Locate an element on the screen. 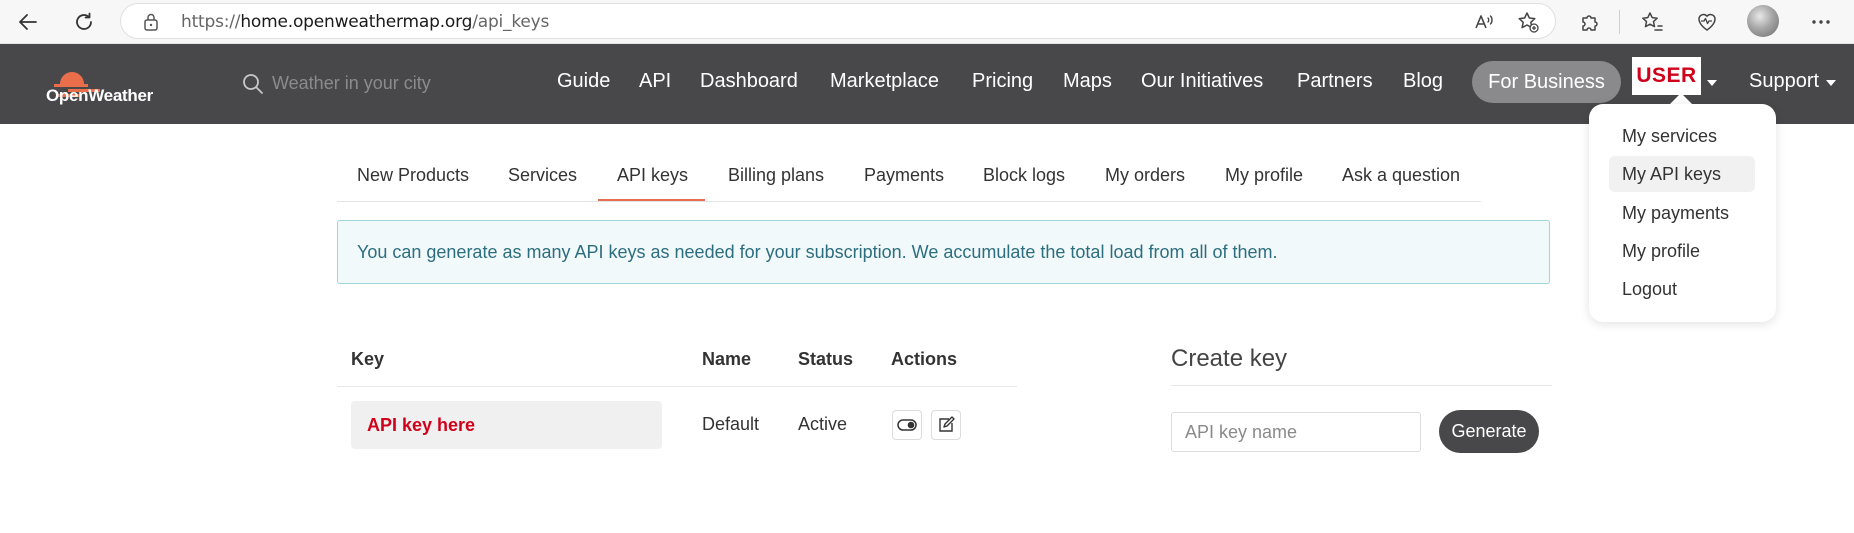  heart-pulse-icon is located at coordinates (1707, 22).